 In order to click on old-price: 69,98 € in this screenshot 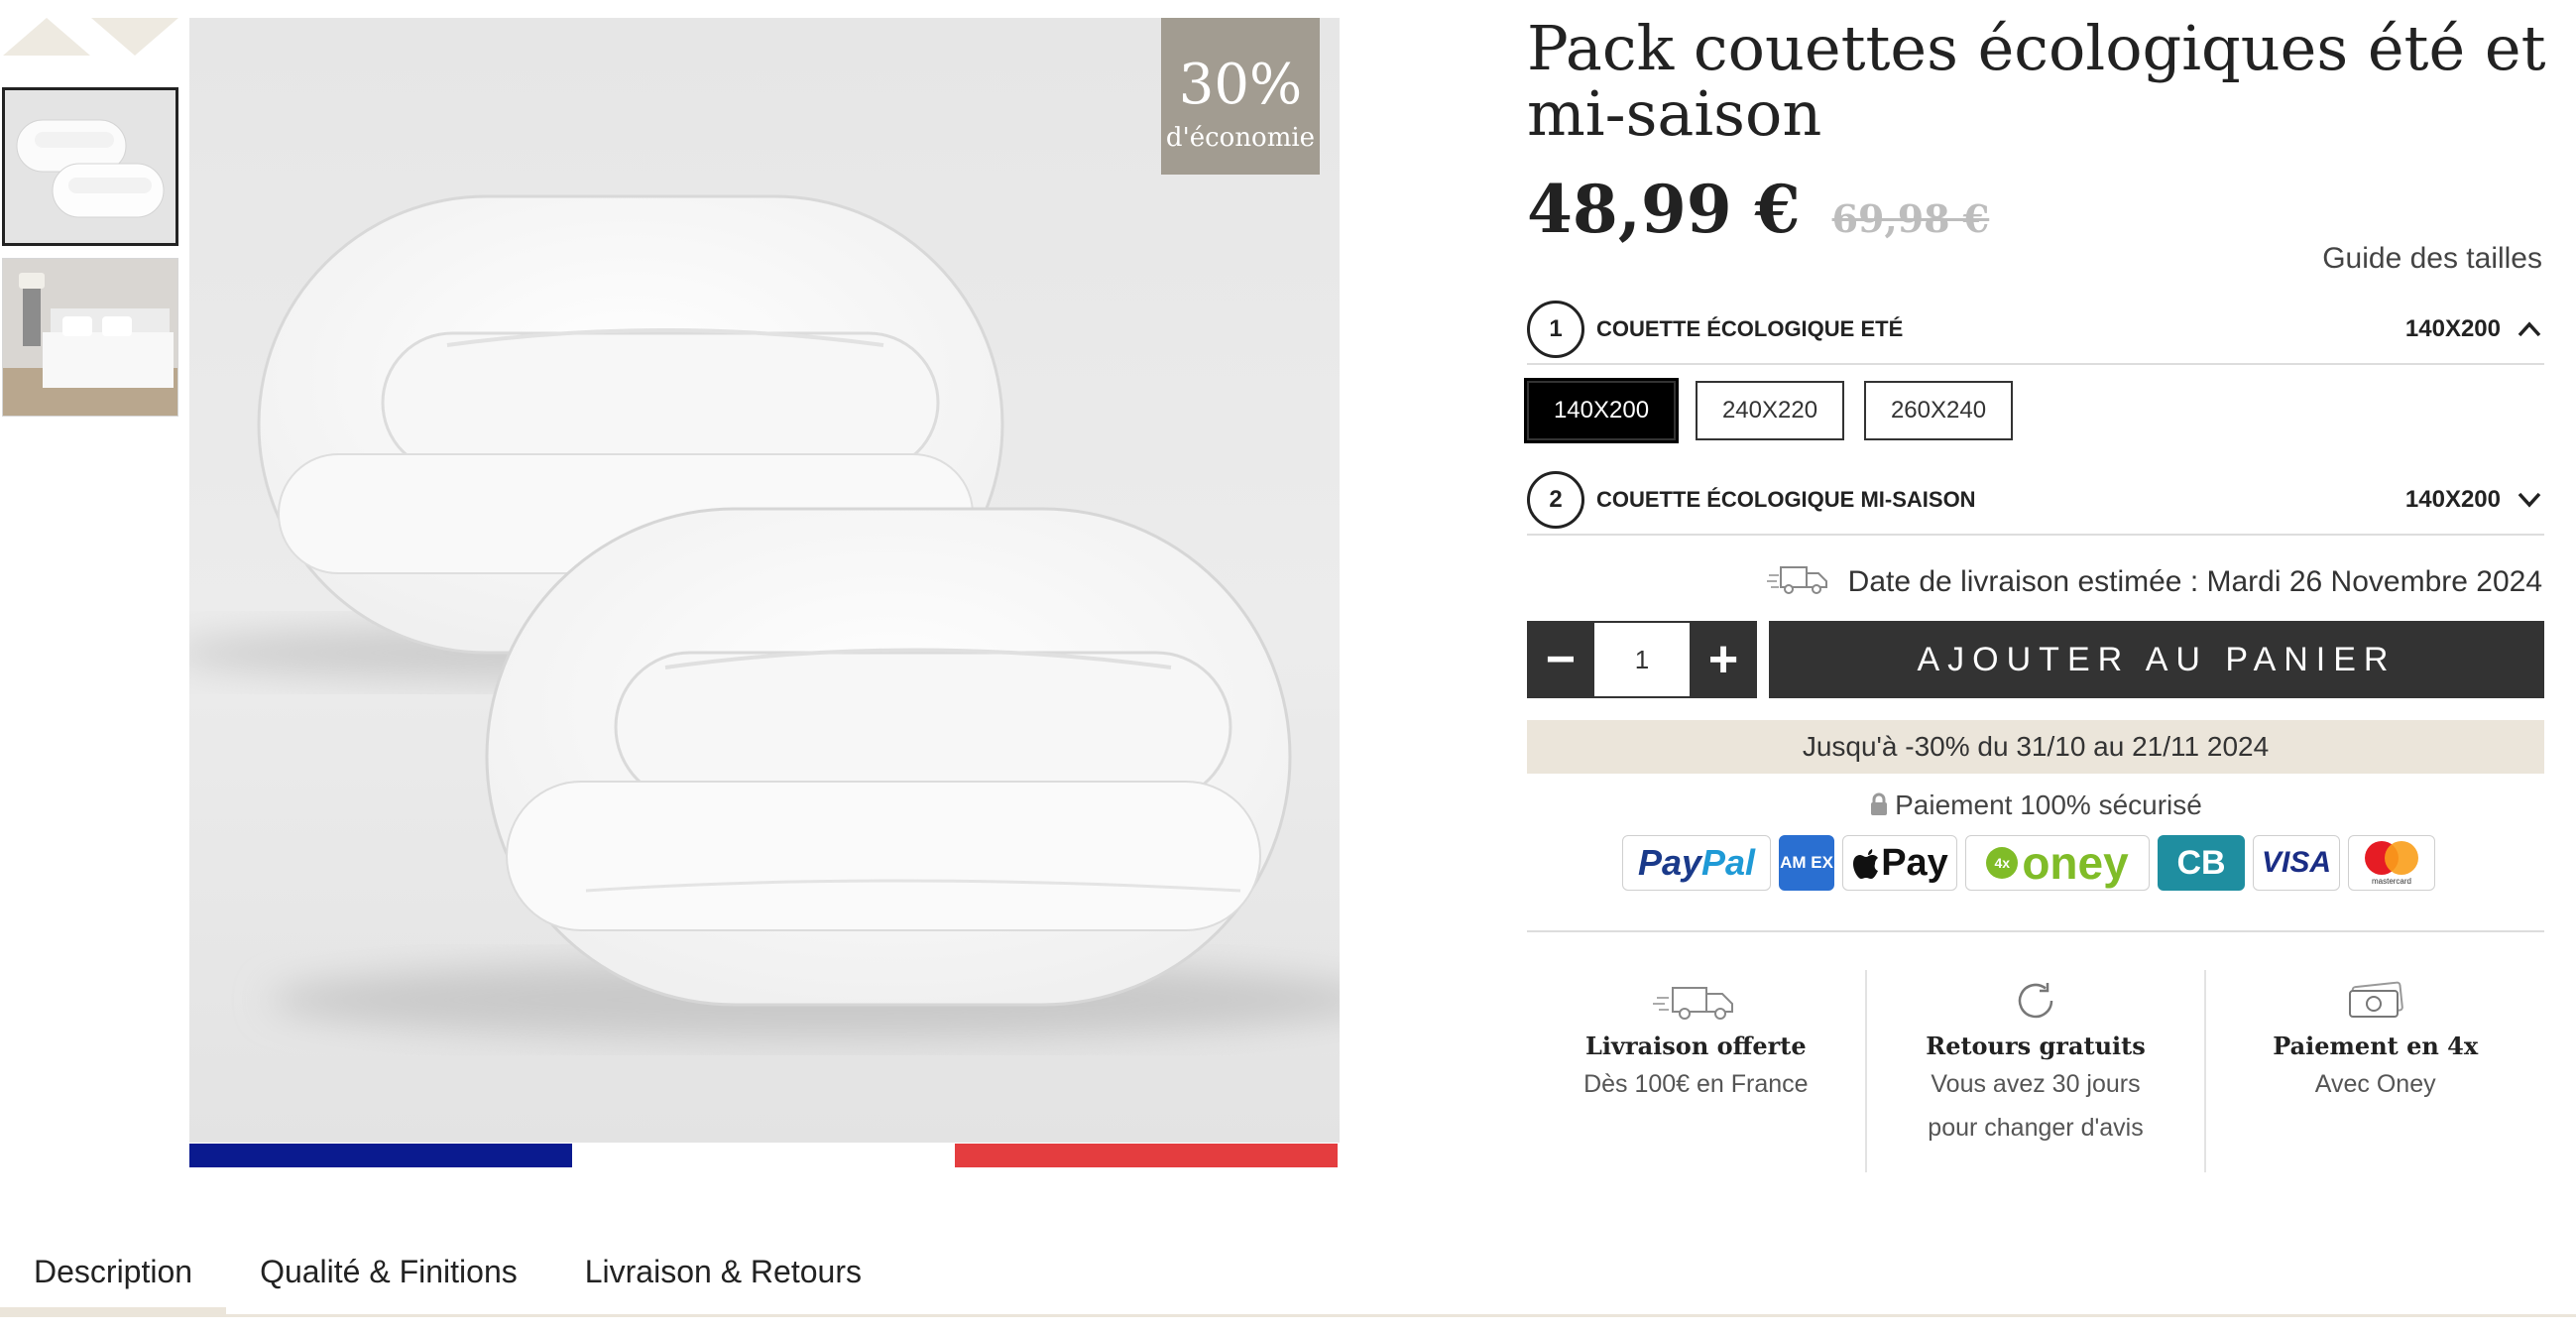, I will do `click(1911, 218)`.